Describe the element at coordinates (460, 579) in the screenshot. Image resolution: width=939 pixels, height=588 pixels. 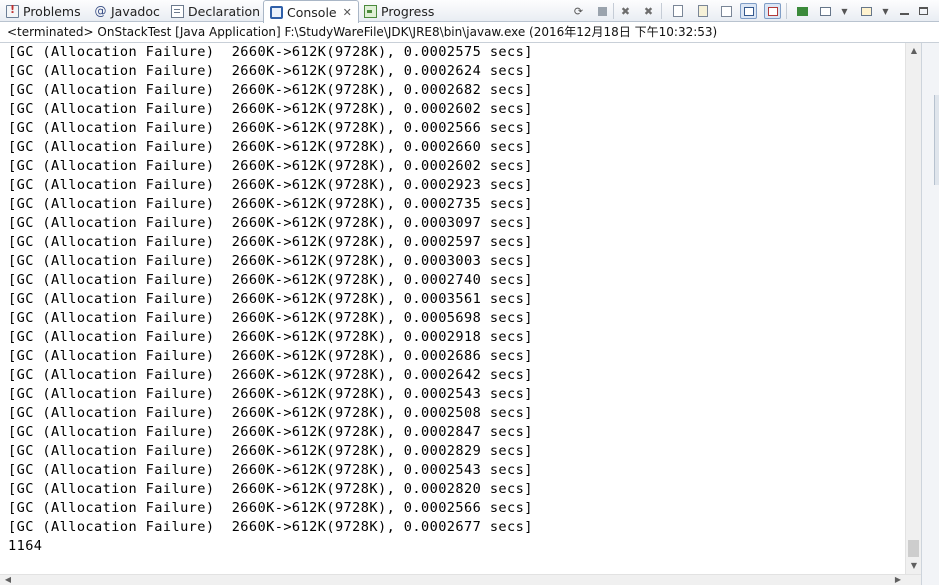
I see `horizontal-scrollbar: ◀ ▶` at that location.